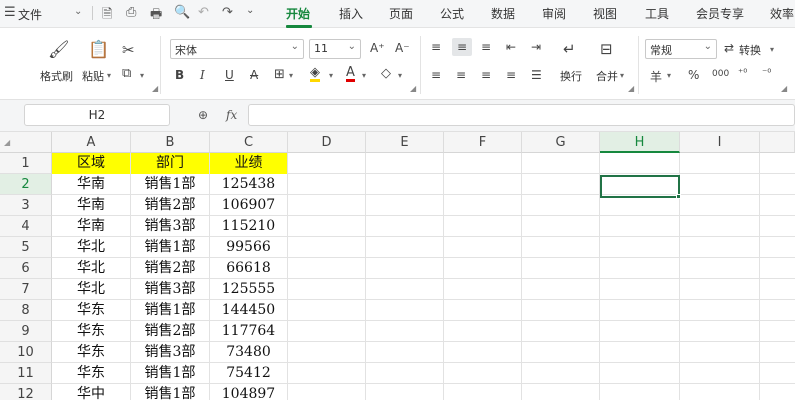 Image resolution: width=795 pixels, height=400 pixels. I want to click on align-top-icon: ≡, so click(436, 47).